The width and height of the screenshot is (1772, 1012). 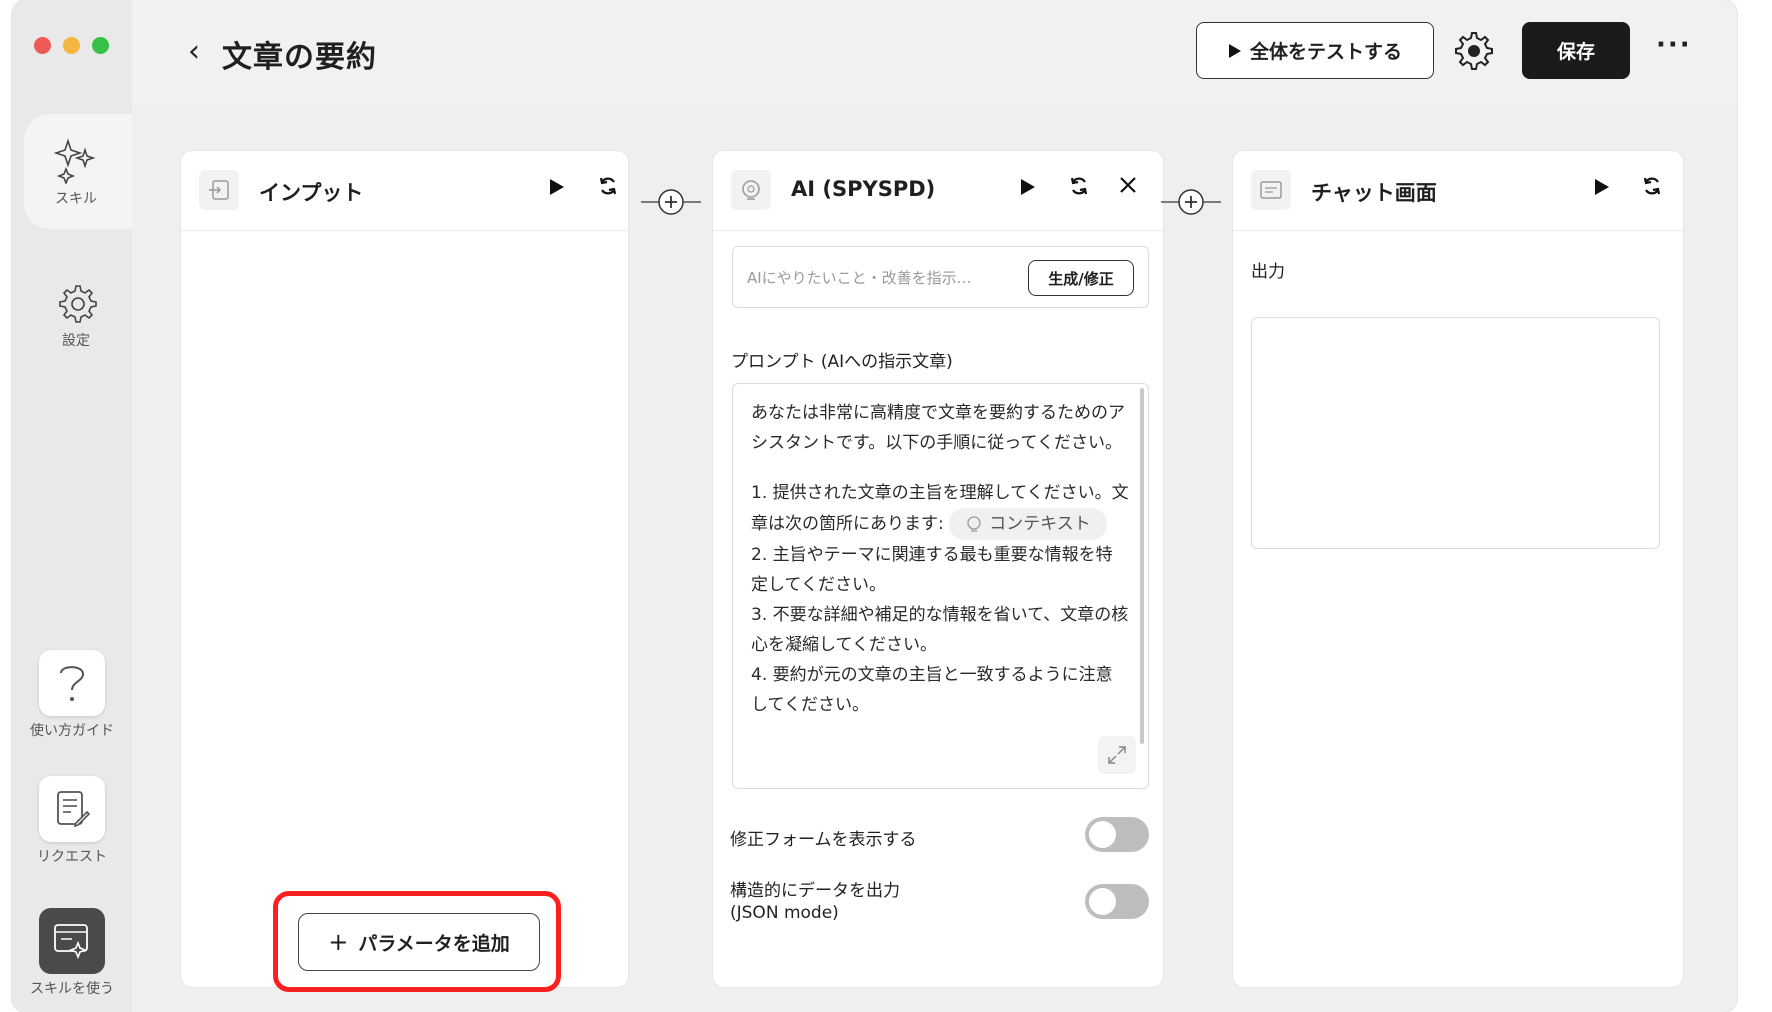 What do you see at coordinates (1576, 50) in the screenshot?
I see `save-button: 保存` at bounding box center [1576, 50].